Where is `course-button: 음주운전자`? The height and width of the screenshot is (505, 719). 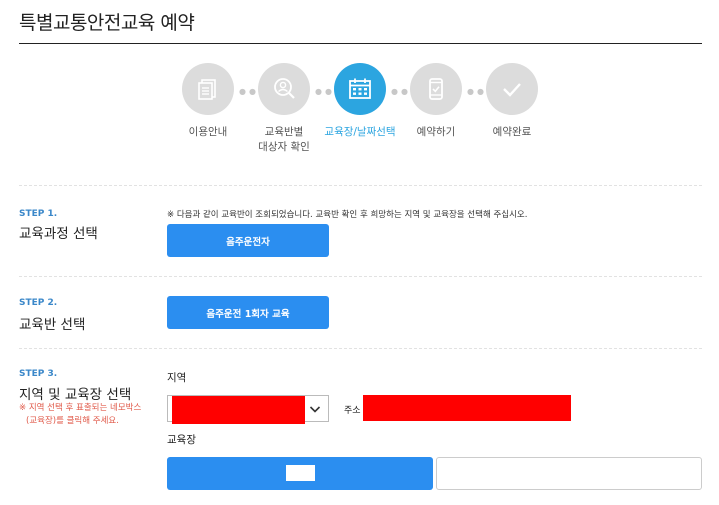
course-button: 음주운전자 is located at coordinates (248, 240).